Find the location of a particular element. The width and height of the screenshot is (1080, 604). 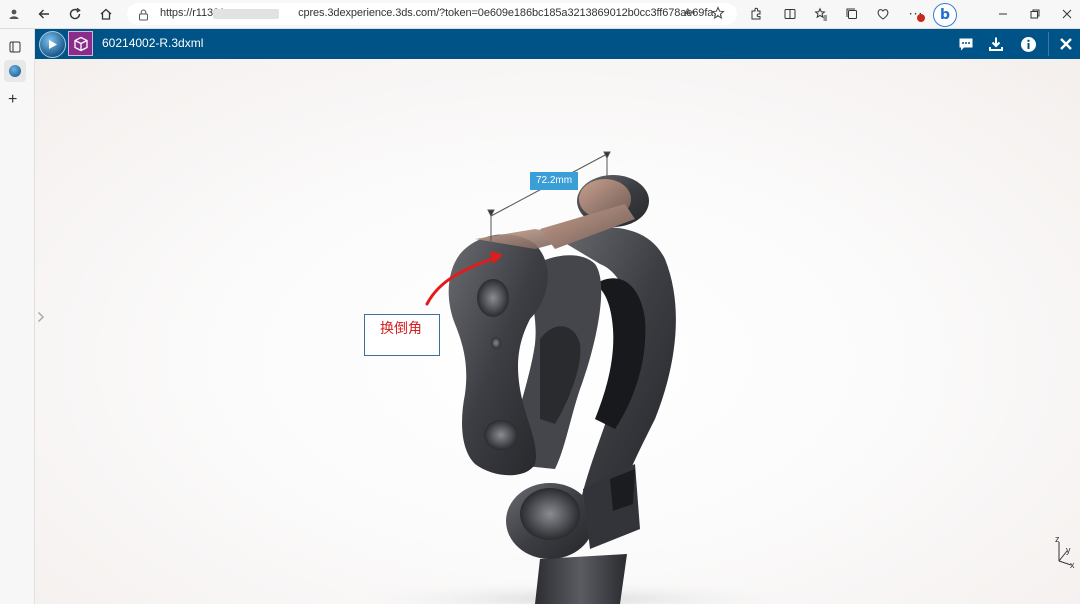

dimension-label: 72.2mm is located at coordinates (554, 181).